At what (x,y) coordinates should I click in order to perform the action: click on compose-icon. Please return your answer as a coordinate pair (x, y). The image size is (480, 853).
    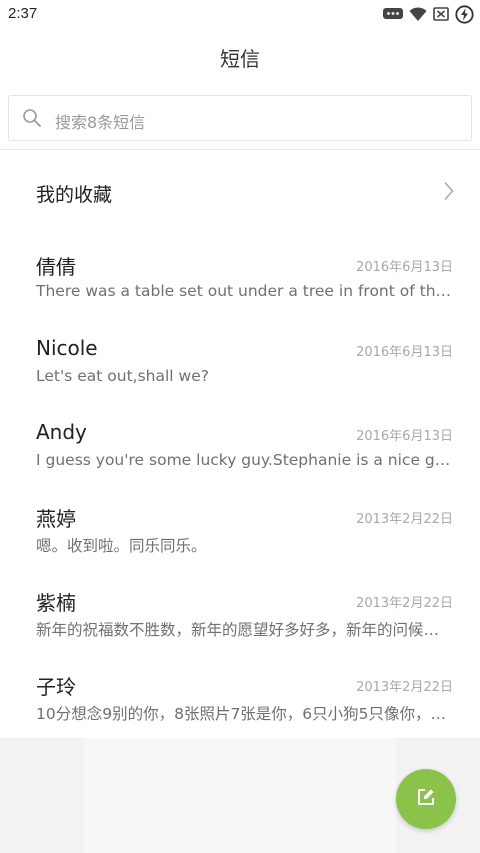
    Looking at the image, I should click on (426, 799).